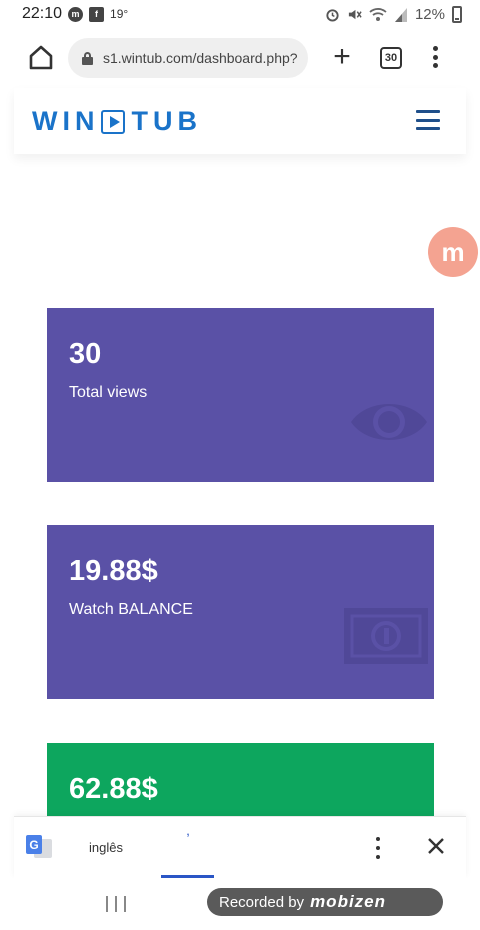 The image size is (480, 930). What do you see at coordinates (240, 121) in the screenshot?
I see `site-header: WIN TUB` at bounding box center [240, 121].